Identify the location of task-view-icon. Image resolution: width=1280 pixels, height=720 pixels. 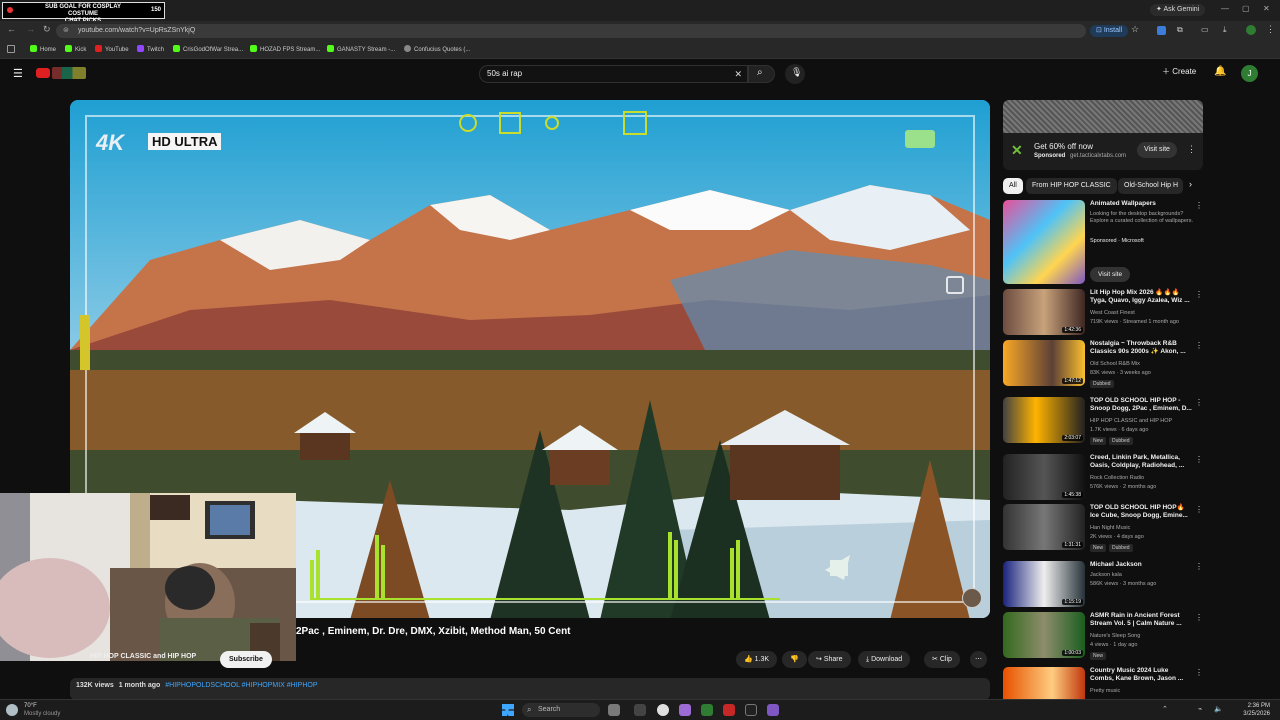
(640, 710).